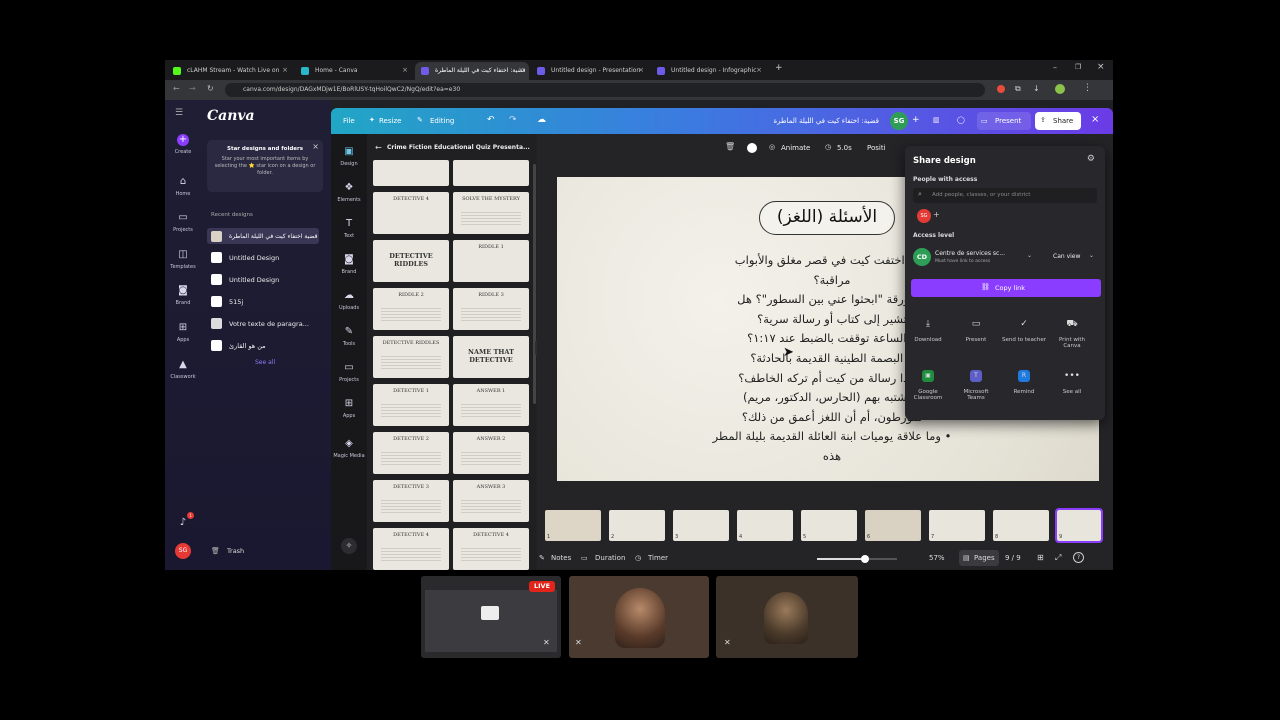 The height and width of the screenshot is (720, 1280). What do you see at coordinates (658, 558) in the screenshot?
I see `timer-button: Timer` at bounding box center [658, 558].